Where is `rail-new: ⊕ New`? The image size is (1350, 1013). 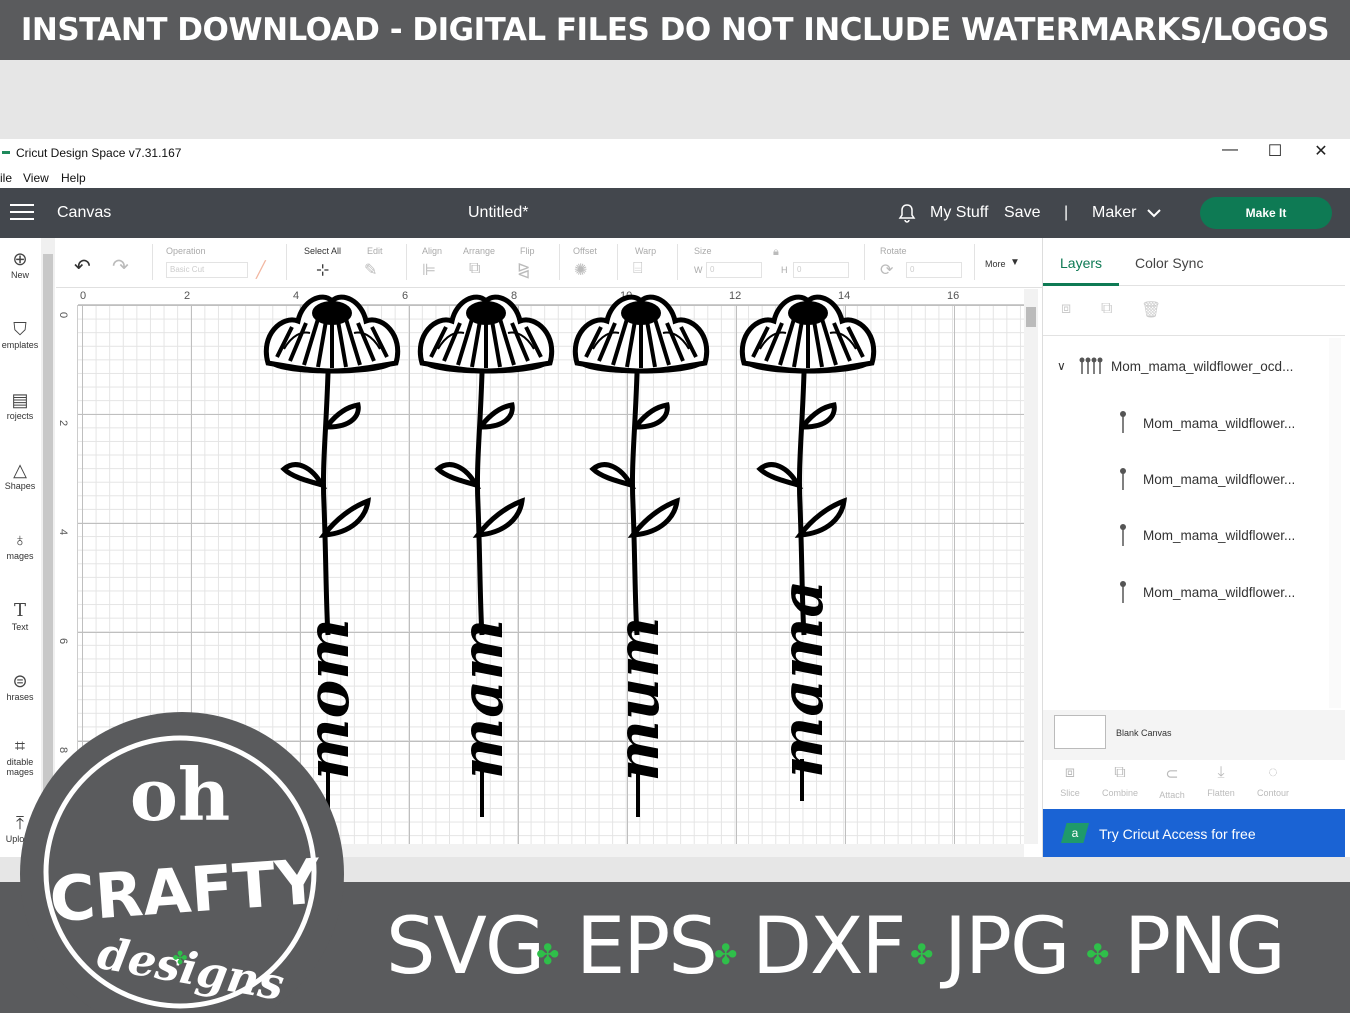
rail-new: ⊕ New is located at coordinates (20, 264).